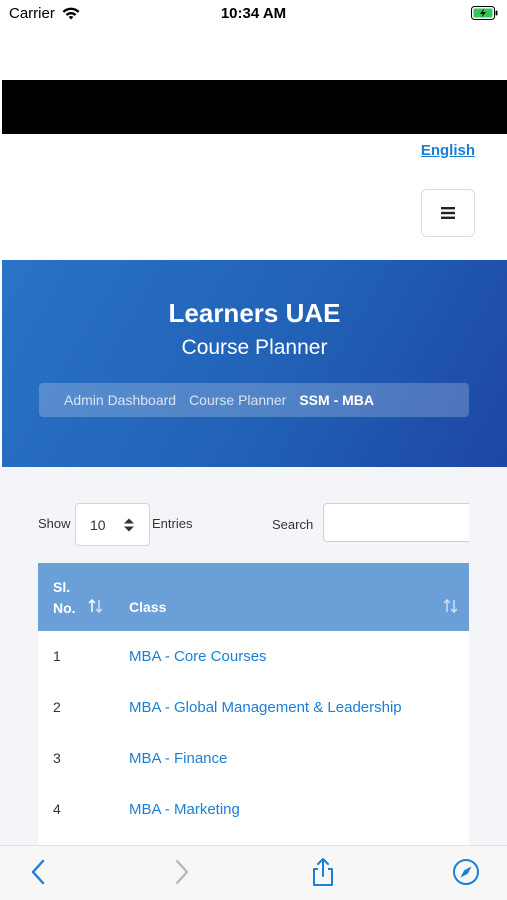 Image resolution: width=507 pixels, height=900 pixels. I want to click on select-arrows-icon, so click(129, 525).